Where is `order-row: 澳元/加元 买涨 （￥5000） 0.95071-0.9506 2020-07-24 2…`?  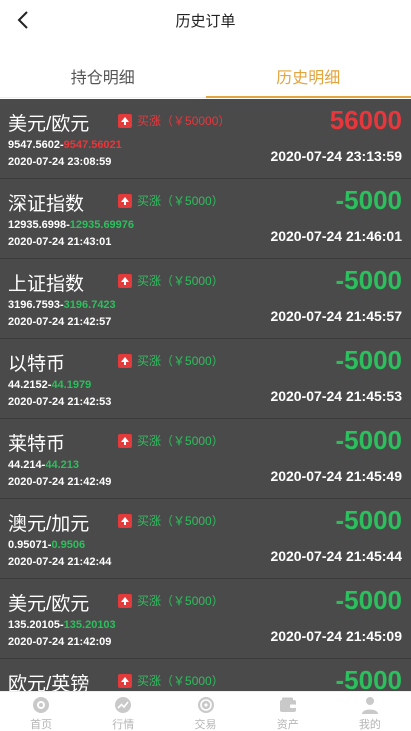 order-row: 澳元/加元 买涨 （￥5000） 0.95071-0.9506 2020-07-24 2… is located at coordinates (205, 539).